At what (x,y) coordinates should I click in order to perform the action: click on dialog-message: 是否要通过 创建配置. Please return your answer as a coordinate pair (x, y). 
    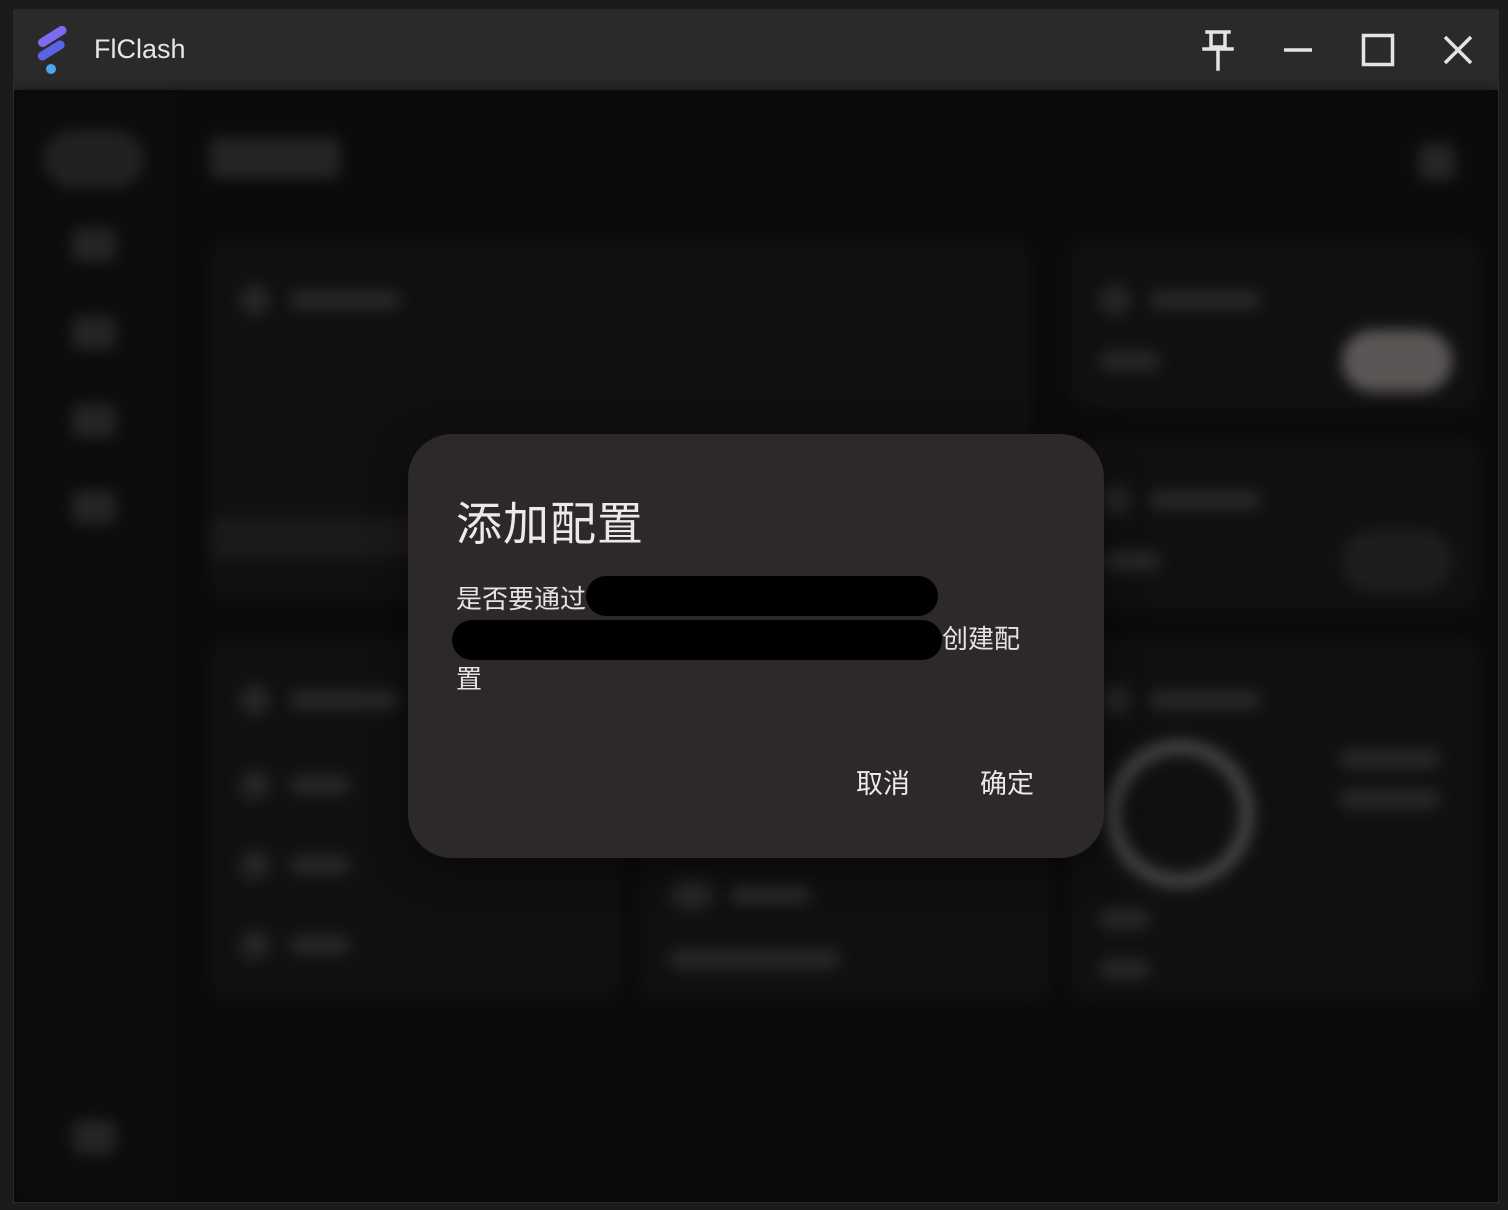
    Looking at the image, I should click on (744, 638).